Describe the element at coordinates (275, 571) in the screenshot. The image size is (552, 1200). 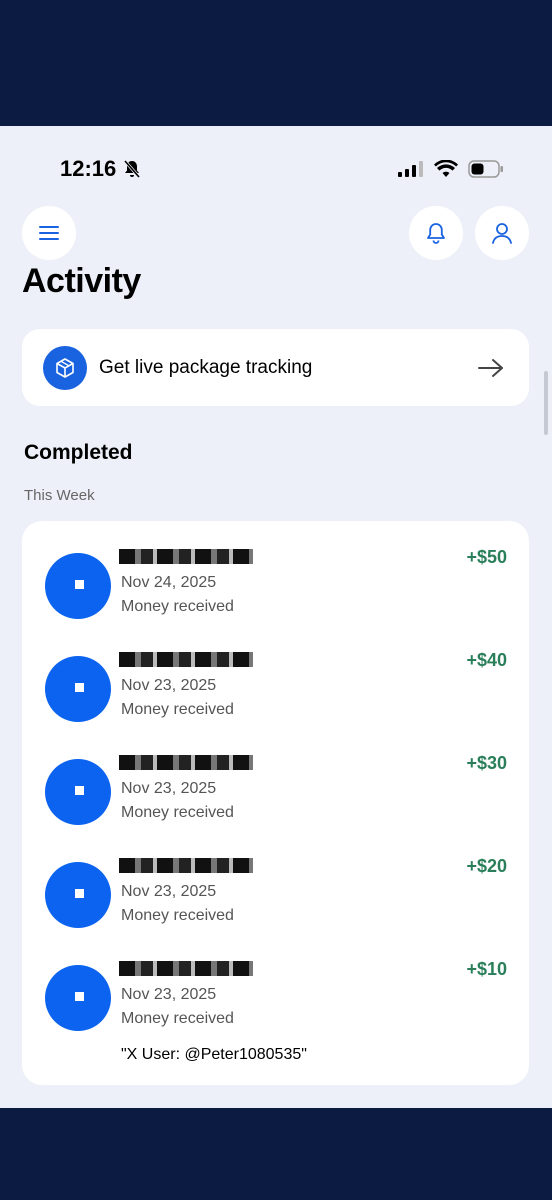
I see `transaction-row: Nov 24, 2025 Money received +$50` at that location.